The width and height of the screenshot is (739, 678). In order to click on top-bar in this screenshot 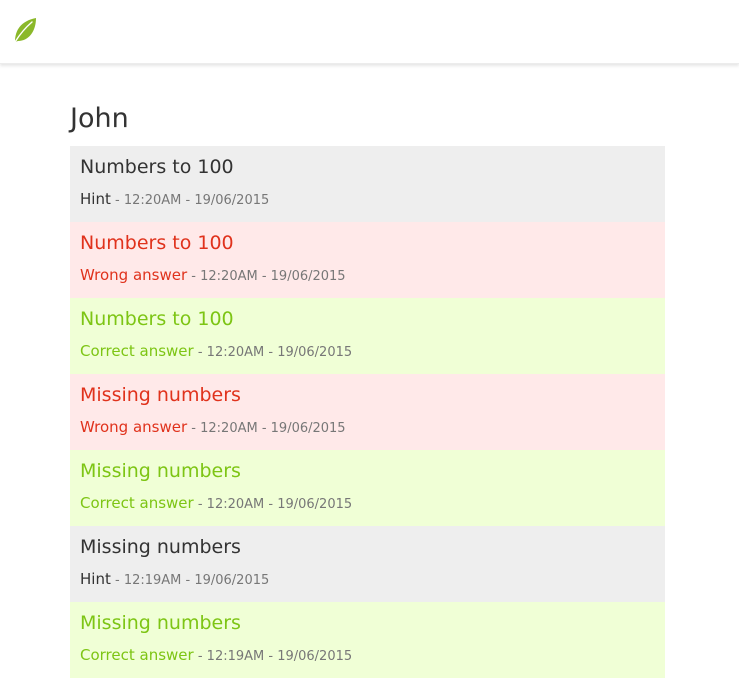, I will do `click(369, 32)`.